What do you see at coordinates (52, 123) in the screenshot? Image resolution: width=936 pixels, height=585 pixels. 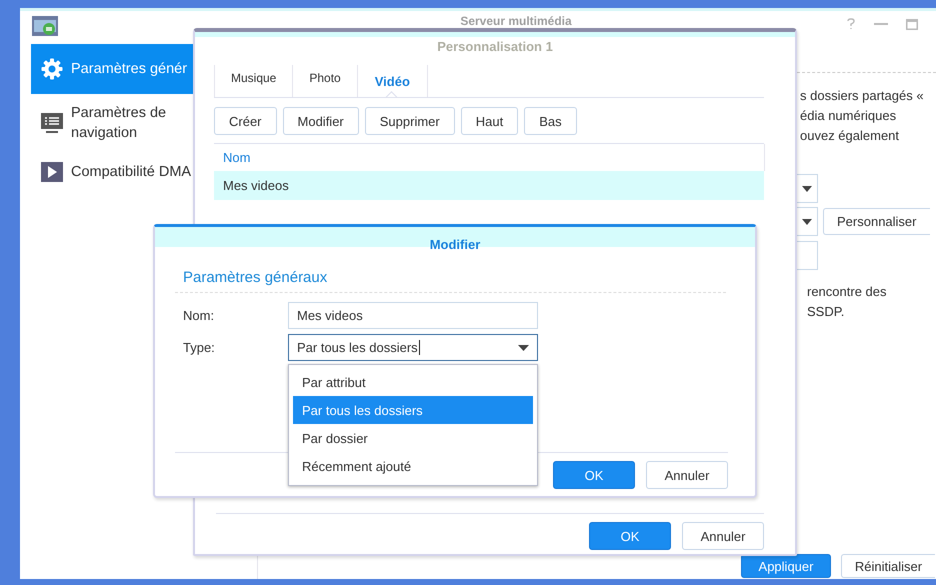 I see `list-screen-icon` at bounding box center [52, 123].